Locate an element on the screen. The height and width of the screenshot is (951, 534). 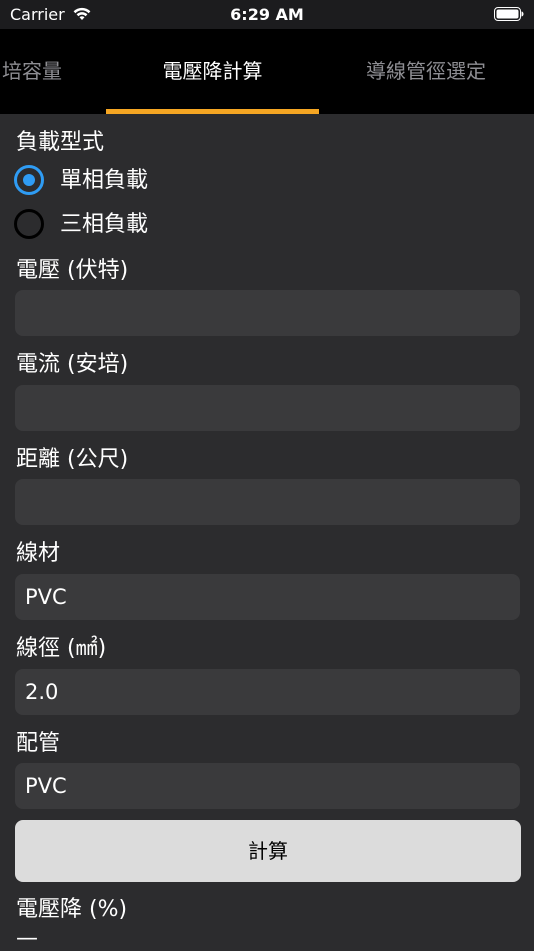
tab-capacity: 培容量 is located at coordinates (36, 71).